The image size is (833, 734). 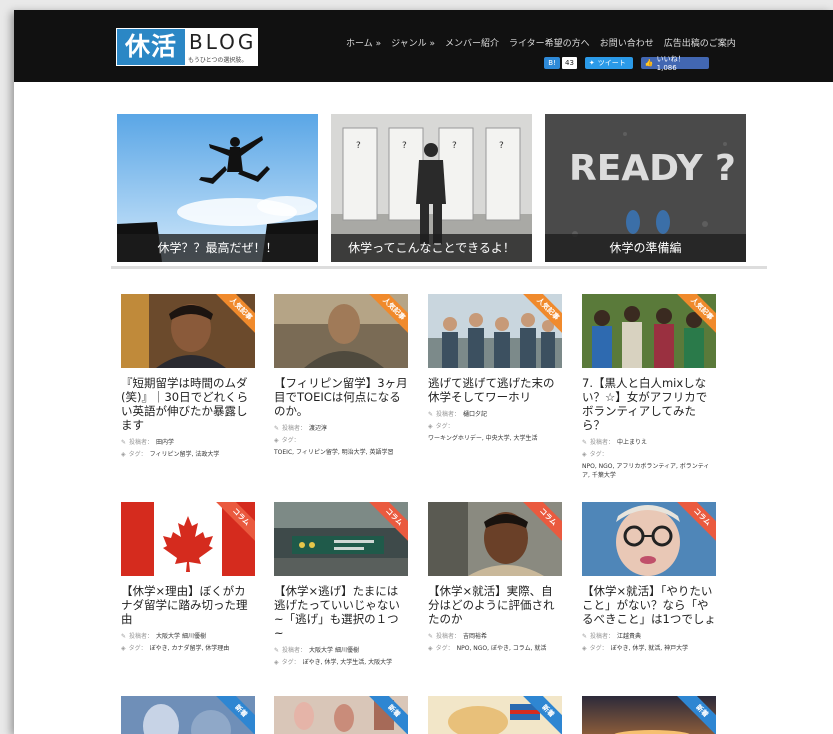 What do you see at coordinates (652, 168) in the screenshot?
I see `ready-sign-text: READY ?` at bounding box center [652, 168].